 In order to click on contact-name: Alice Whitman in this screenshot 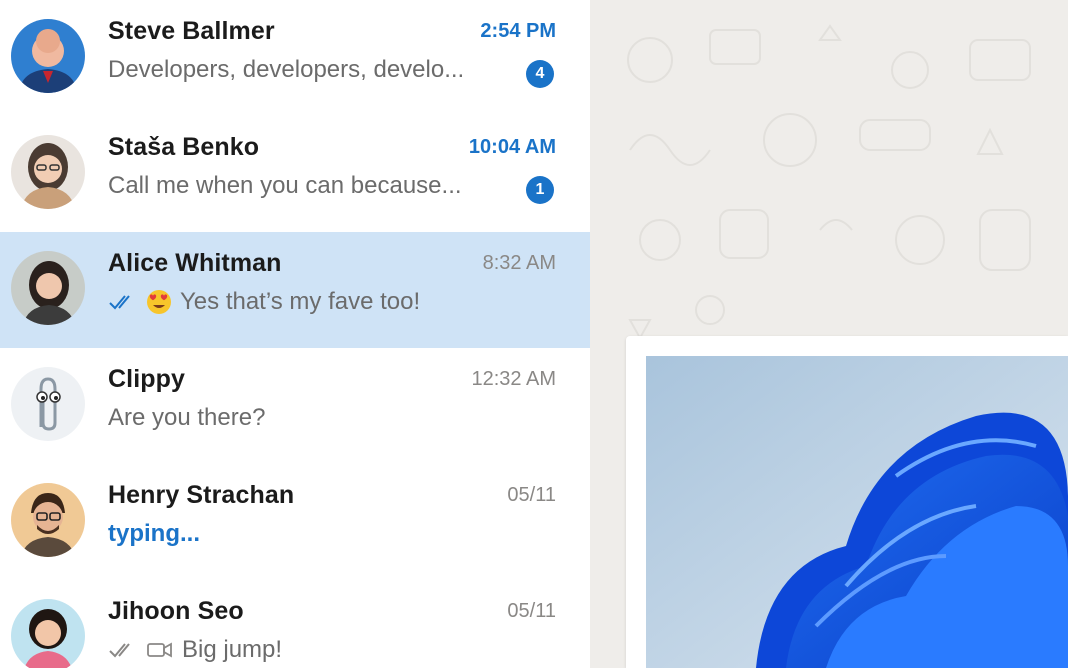, I will do `click(195, 263)`.